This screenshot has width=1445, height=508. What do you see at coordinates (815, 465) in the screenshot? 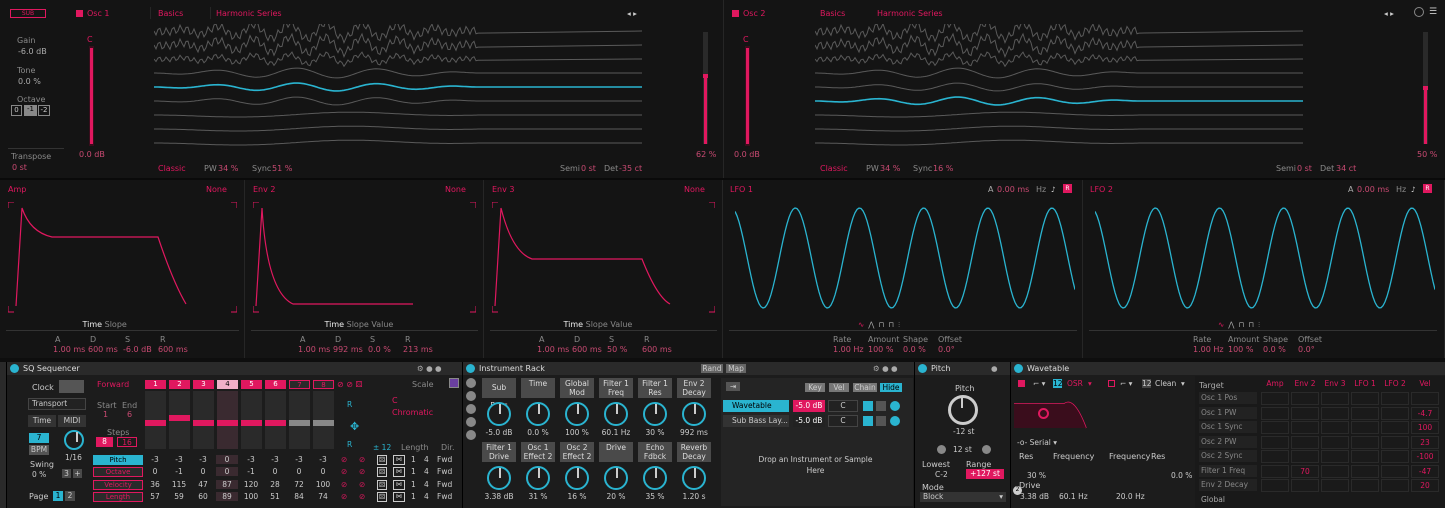
I see `drop-zone: Drop an Instrument or Sample Here` at bounding box center [815, 465].